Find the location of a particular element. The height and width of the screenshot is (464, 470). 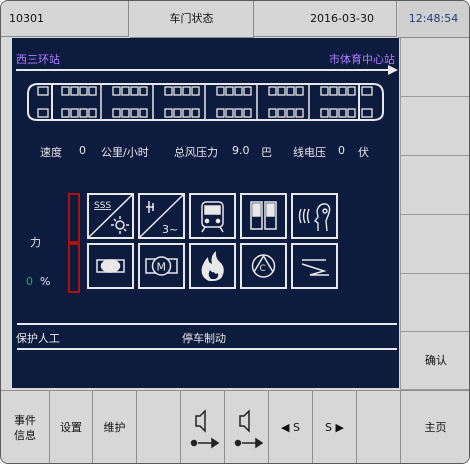

date-display: 2016-03-30 is located at coordinates (325, 19).